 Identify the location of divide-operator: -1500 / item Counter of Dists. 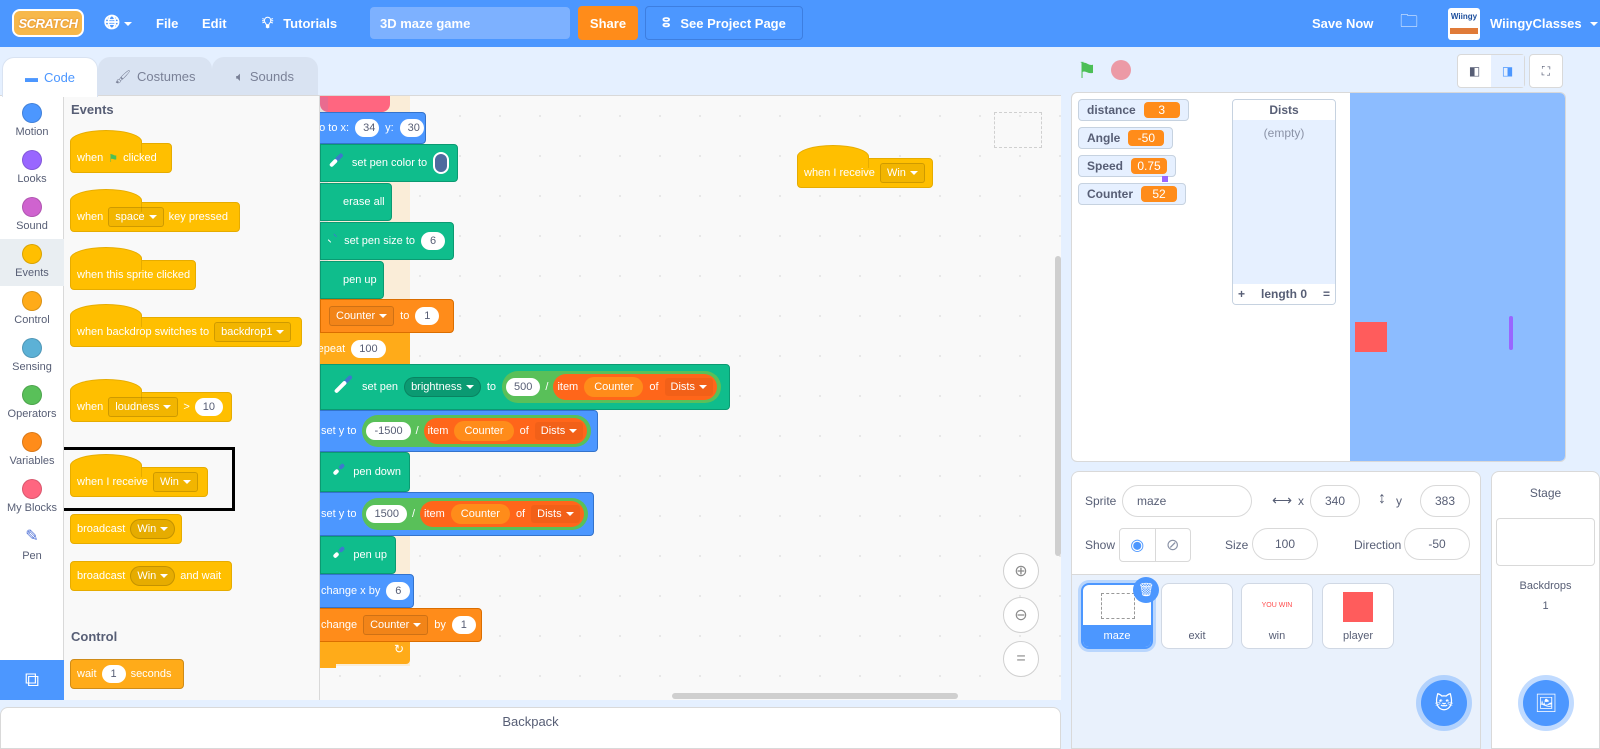
(477, 431).